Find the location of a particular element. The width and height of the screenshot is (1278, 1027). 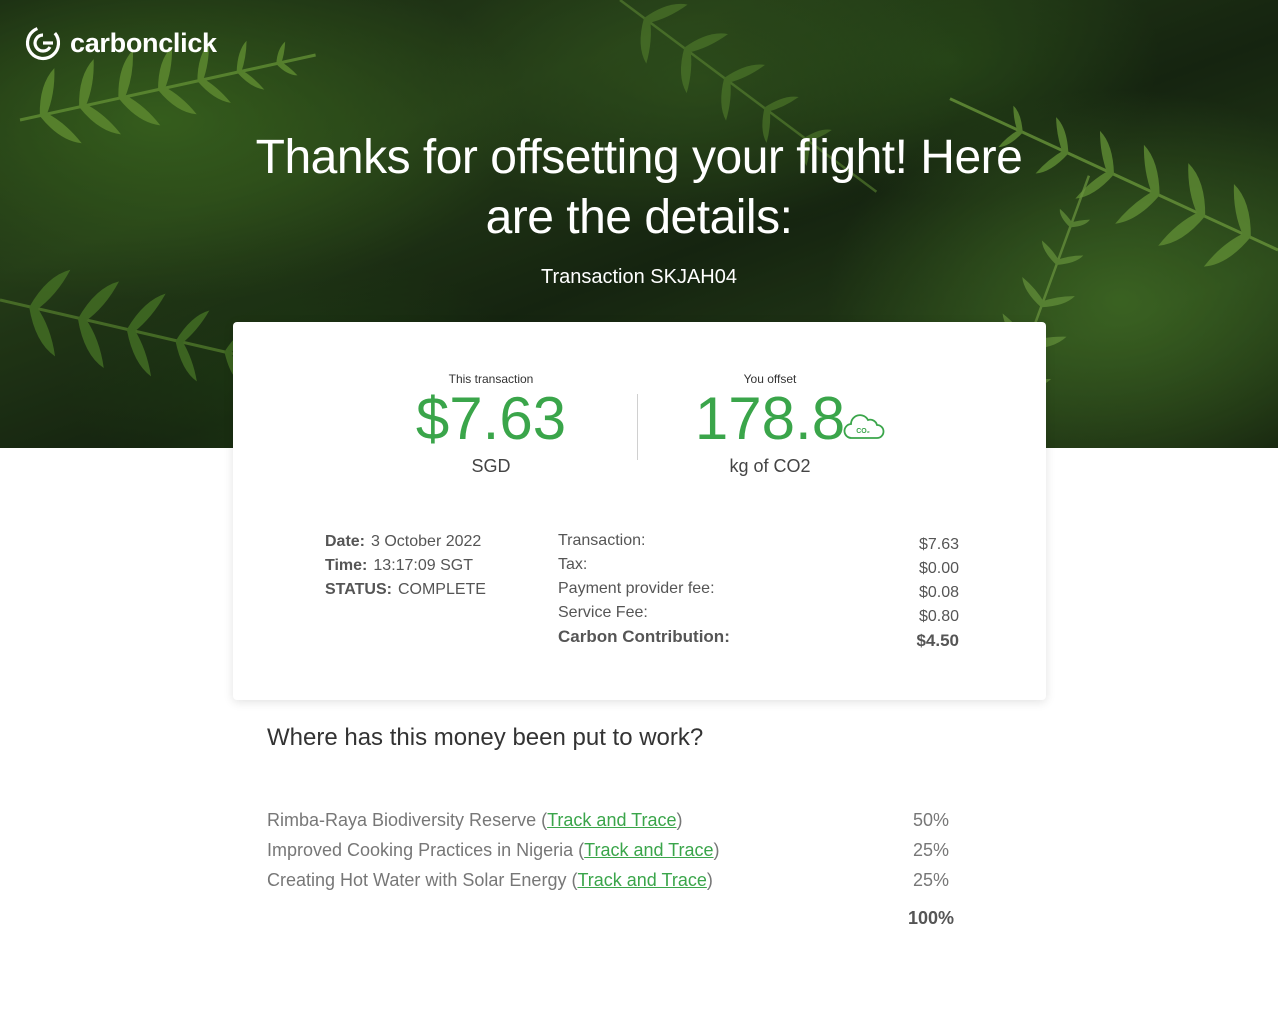

project-name: Creating Hot Water with Solar Energy is located at coordinates (417, 880).